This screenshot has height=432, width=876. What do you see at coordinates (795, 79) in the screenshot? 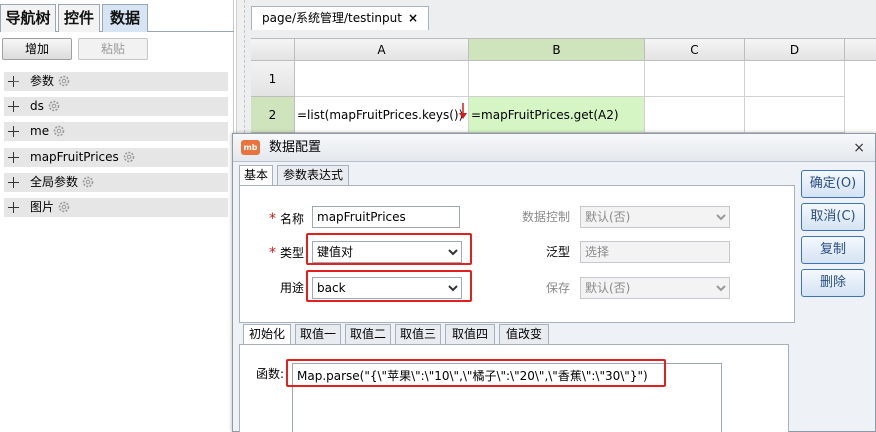
I see `cell-d1` at bounding box center [795, 79].